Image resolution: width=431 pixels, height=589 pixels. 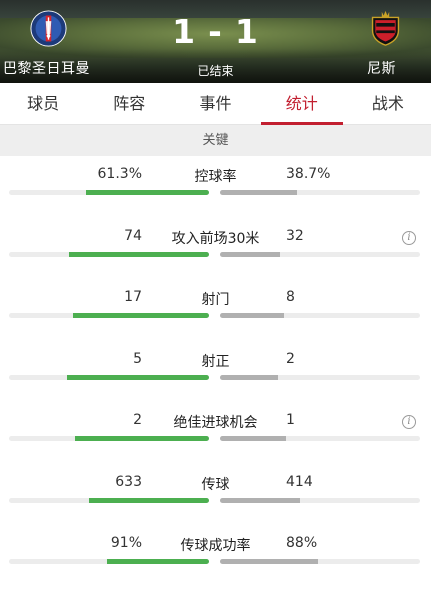 I want to click on tab-lineup: 阵容, so click(x=129, y=103).